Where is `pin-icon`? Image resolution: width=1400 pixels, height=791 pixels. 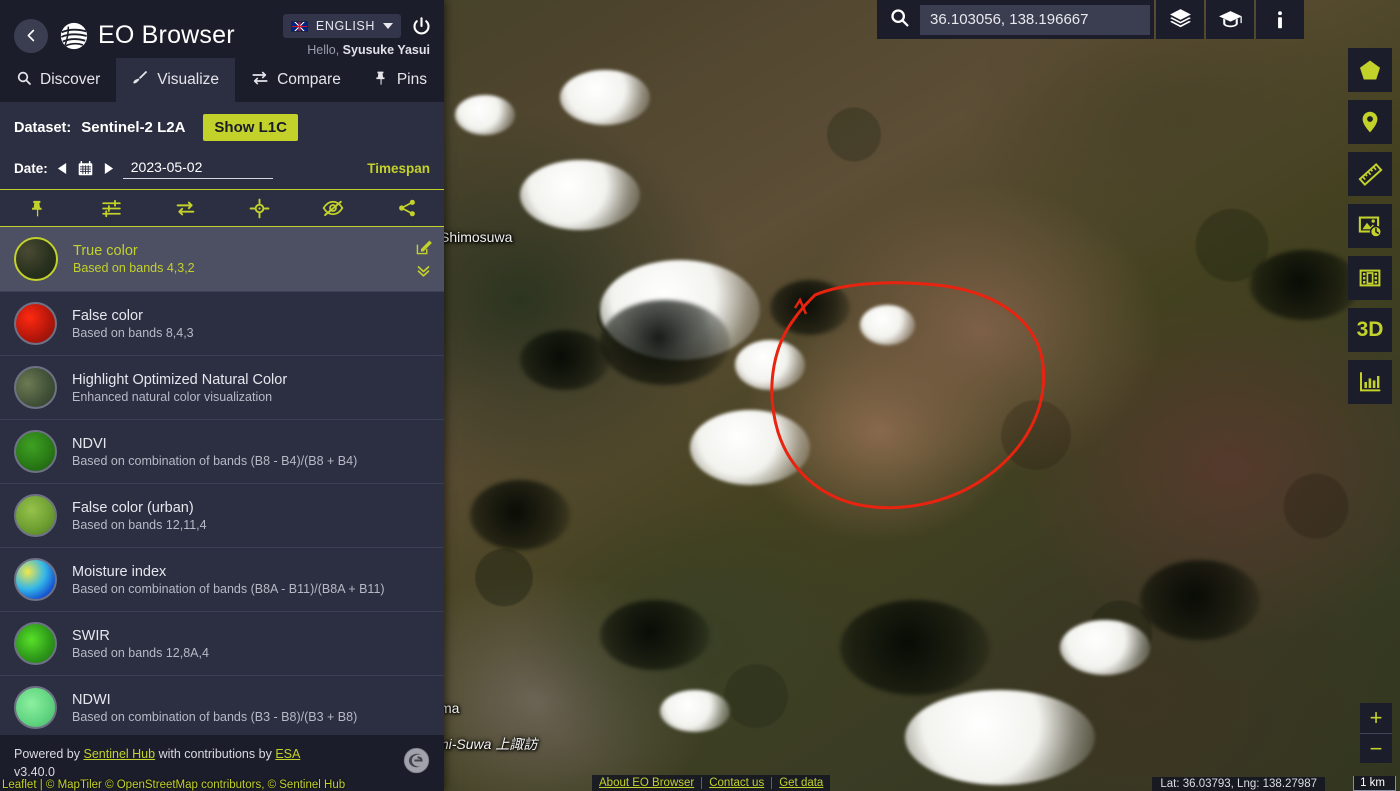
pin-icon is located at coordinates (37, 208).